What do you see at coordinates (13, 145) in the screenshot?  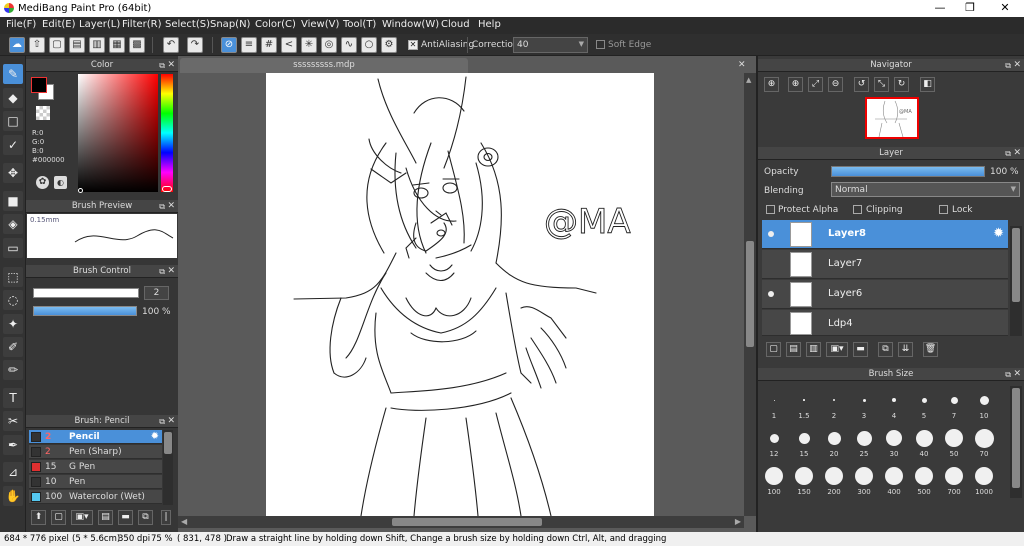 I see `pen-tool-icon: ✓` at bounding box center [13, 145].